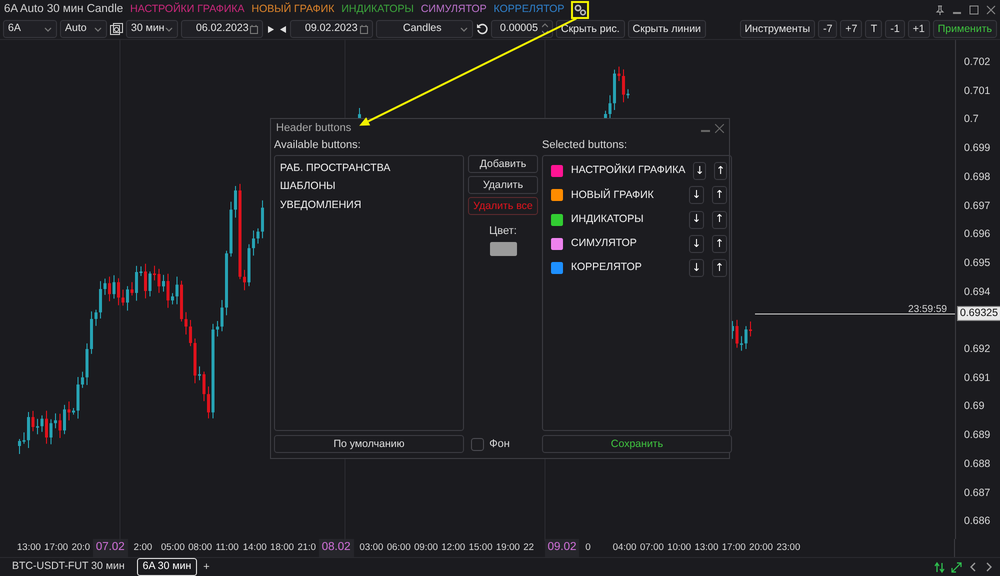 The width and height of the screenshot is (1000, 576). Describe the element at coordinates (977, 378) in the screenshot. I see `price-tick-label: 0.691` at that location.